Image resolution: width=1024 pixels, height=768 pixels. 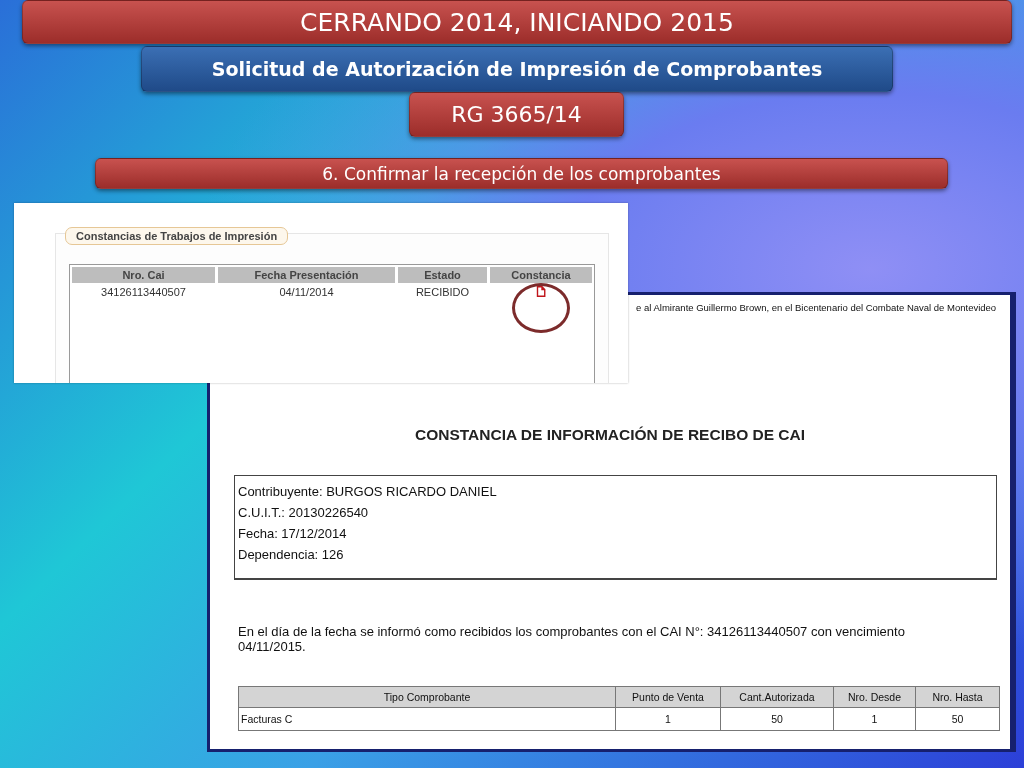 What do you see at coordinates (306, 275) in the screenshot?
I see `column-header: Fecha Presentación` at bounding box center [306, 275].